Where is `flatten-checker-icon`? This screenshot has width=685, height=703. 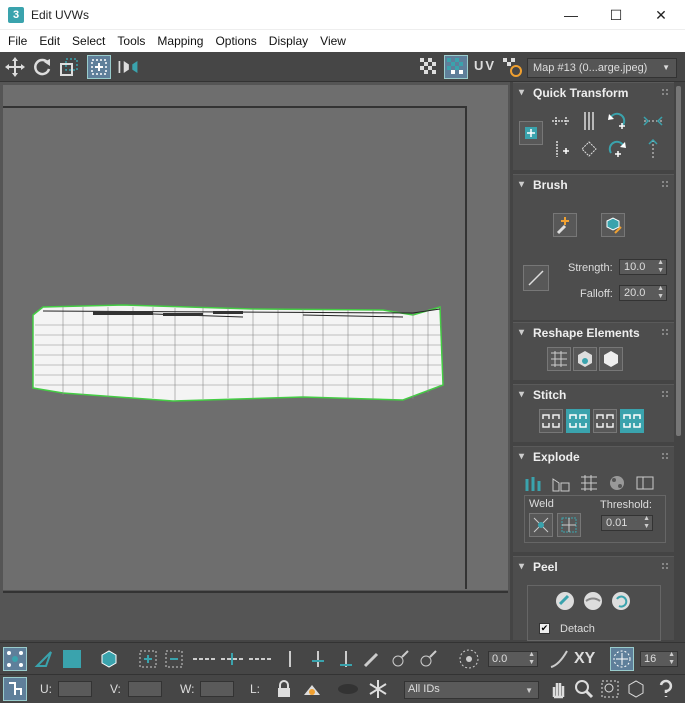
flatten-checker-icon is located at coordinates (617, 483).